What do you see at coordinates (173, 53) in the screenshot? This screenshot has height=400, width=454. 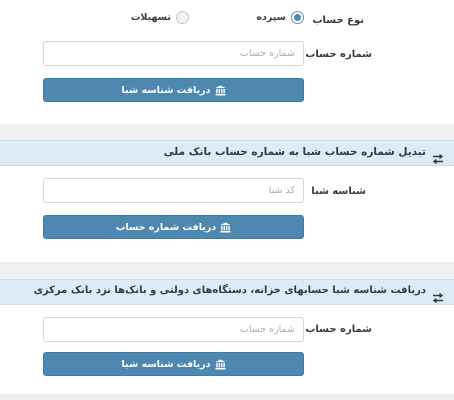 I see `account-number-input` at bounding box center [173, 53].